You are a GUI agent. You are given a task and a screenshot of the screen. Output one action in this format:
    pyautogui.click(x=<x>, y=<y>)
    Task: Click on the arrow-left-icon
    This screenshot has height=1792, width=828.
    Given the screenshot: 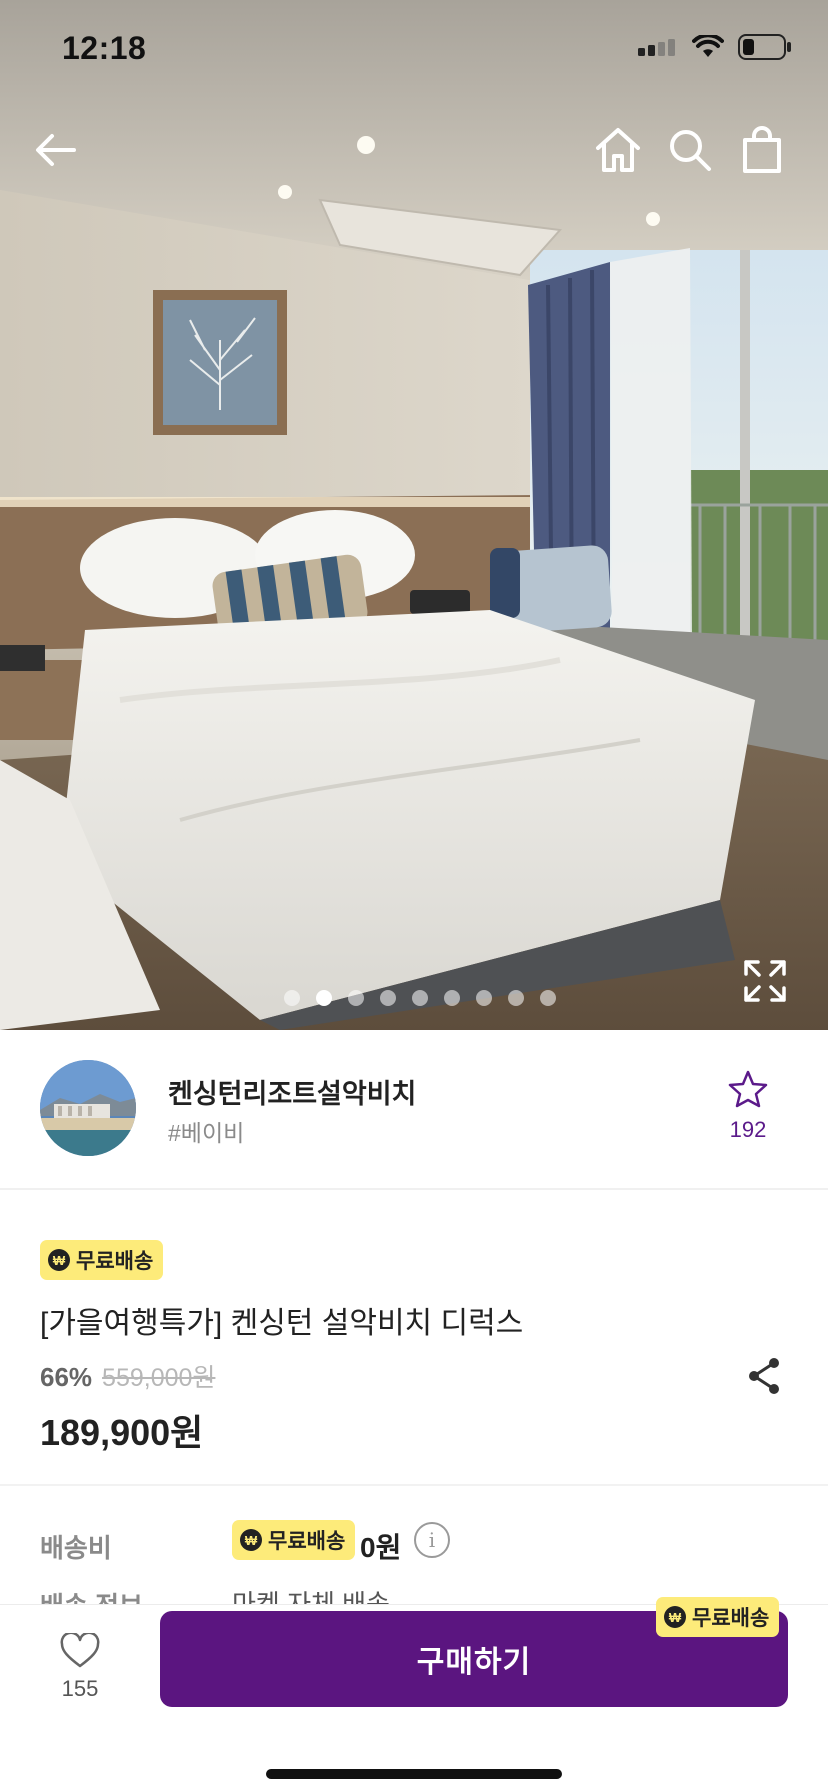 What is the action you would take?
    pyautogui.click(x=56, y=150)
    